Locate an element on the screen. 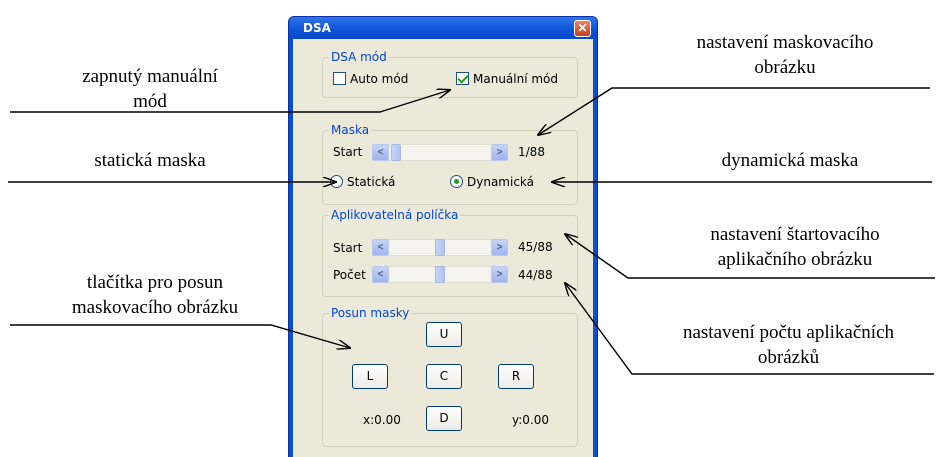 This screenshot has height=457, width=937. annotation-line: statická maska is located at coordinates (150, 160).